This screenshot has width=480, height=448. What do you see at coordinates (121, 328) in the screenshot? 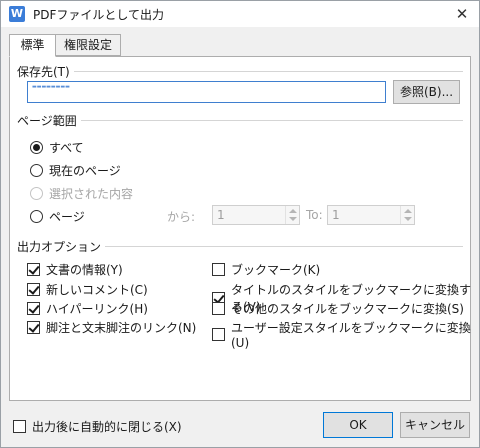
I see `check-footnote-links-label: 脚注と文末脚注のリンク(N)` at bounding box center [121, 328].